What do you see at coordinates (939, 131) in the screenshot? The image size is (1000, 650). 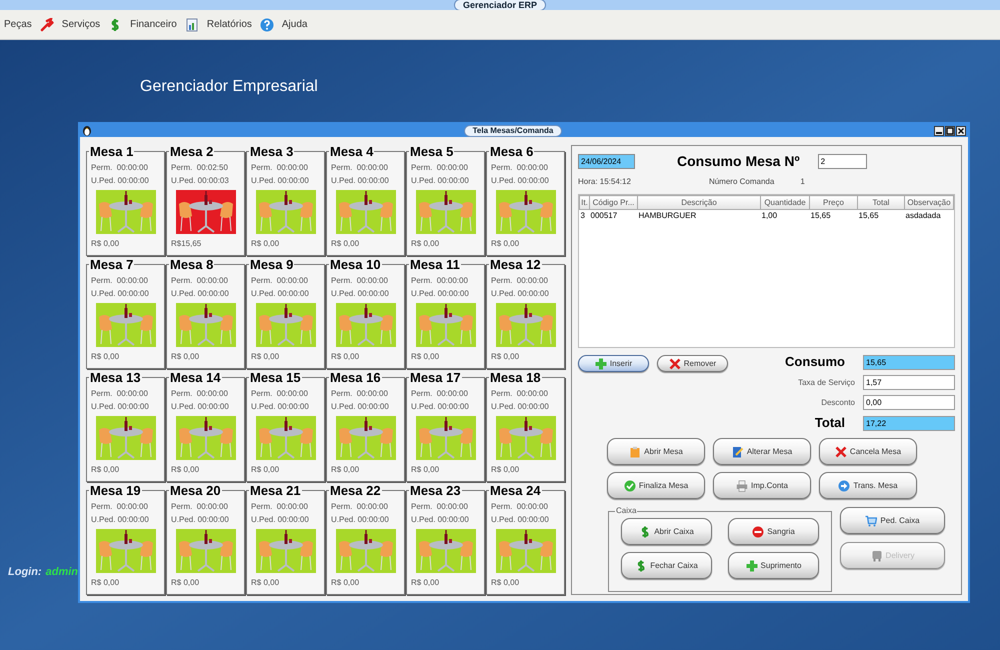 I see `minimize-icon` at bounding box center [939, 131].